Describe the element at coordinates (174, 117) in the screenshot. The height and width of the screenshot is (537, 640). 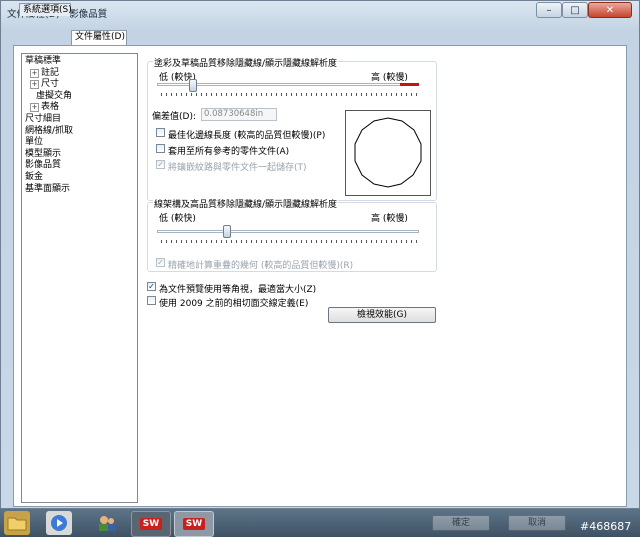
I see `deviation-label: 偏差值(D):` at that location.